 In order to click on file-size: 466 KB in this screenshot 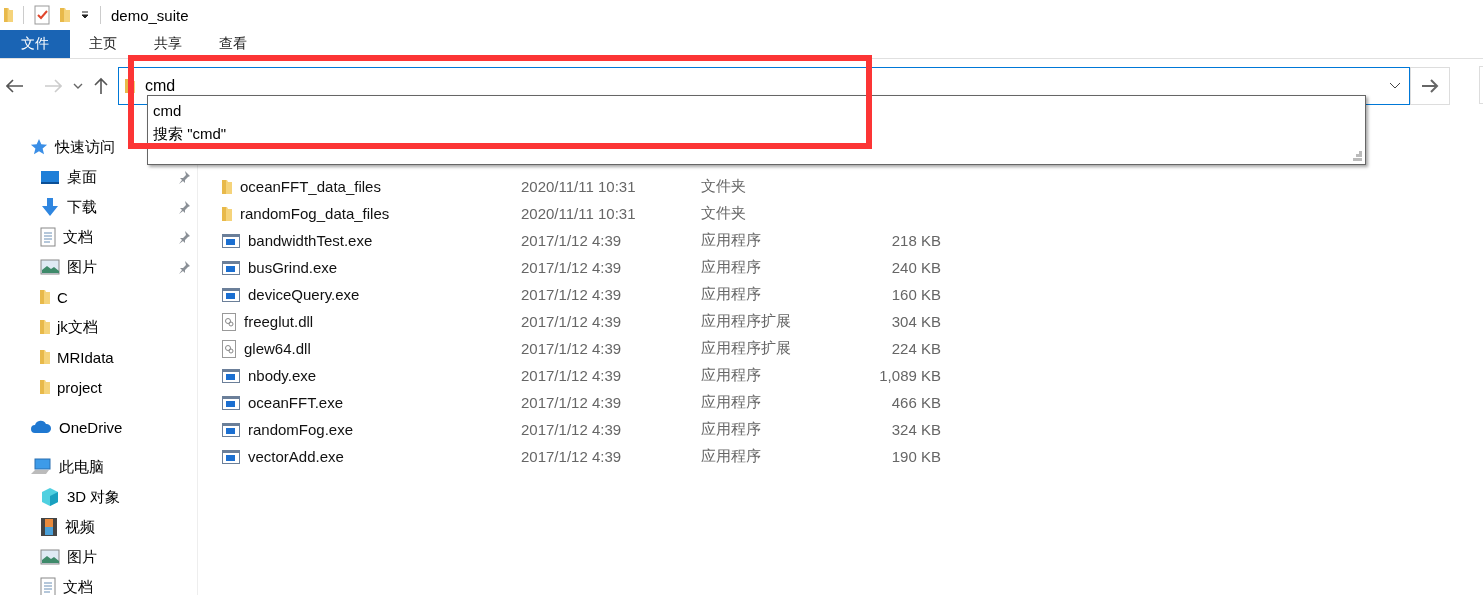, I will do `click(915, 402)`.